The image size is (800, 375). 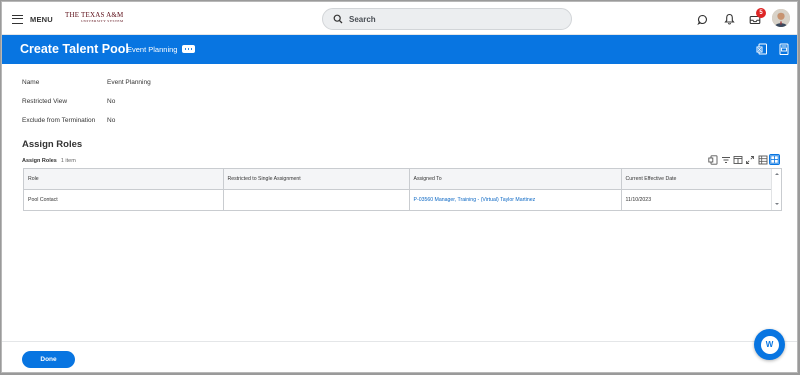 What do you see at coordinates (124, 199) in the screenshot?
I see `cell-role: Pool Contact` at bounding box center [124, 199].